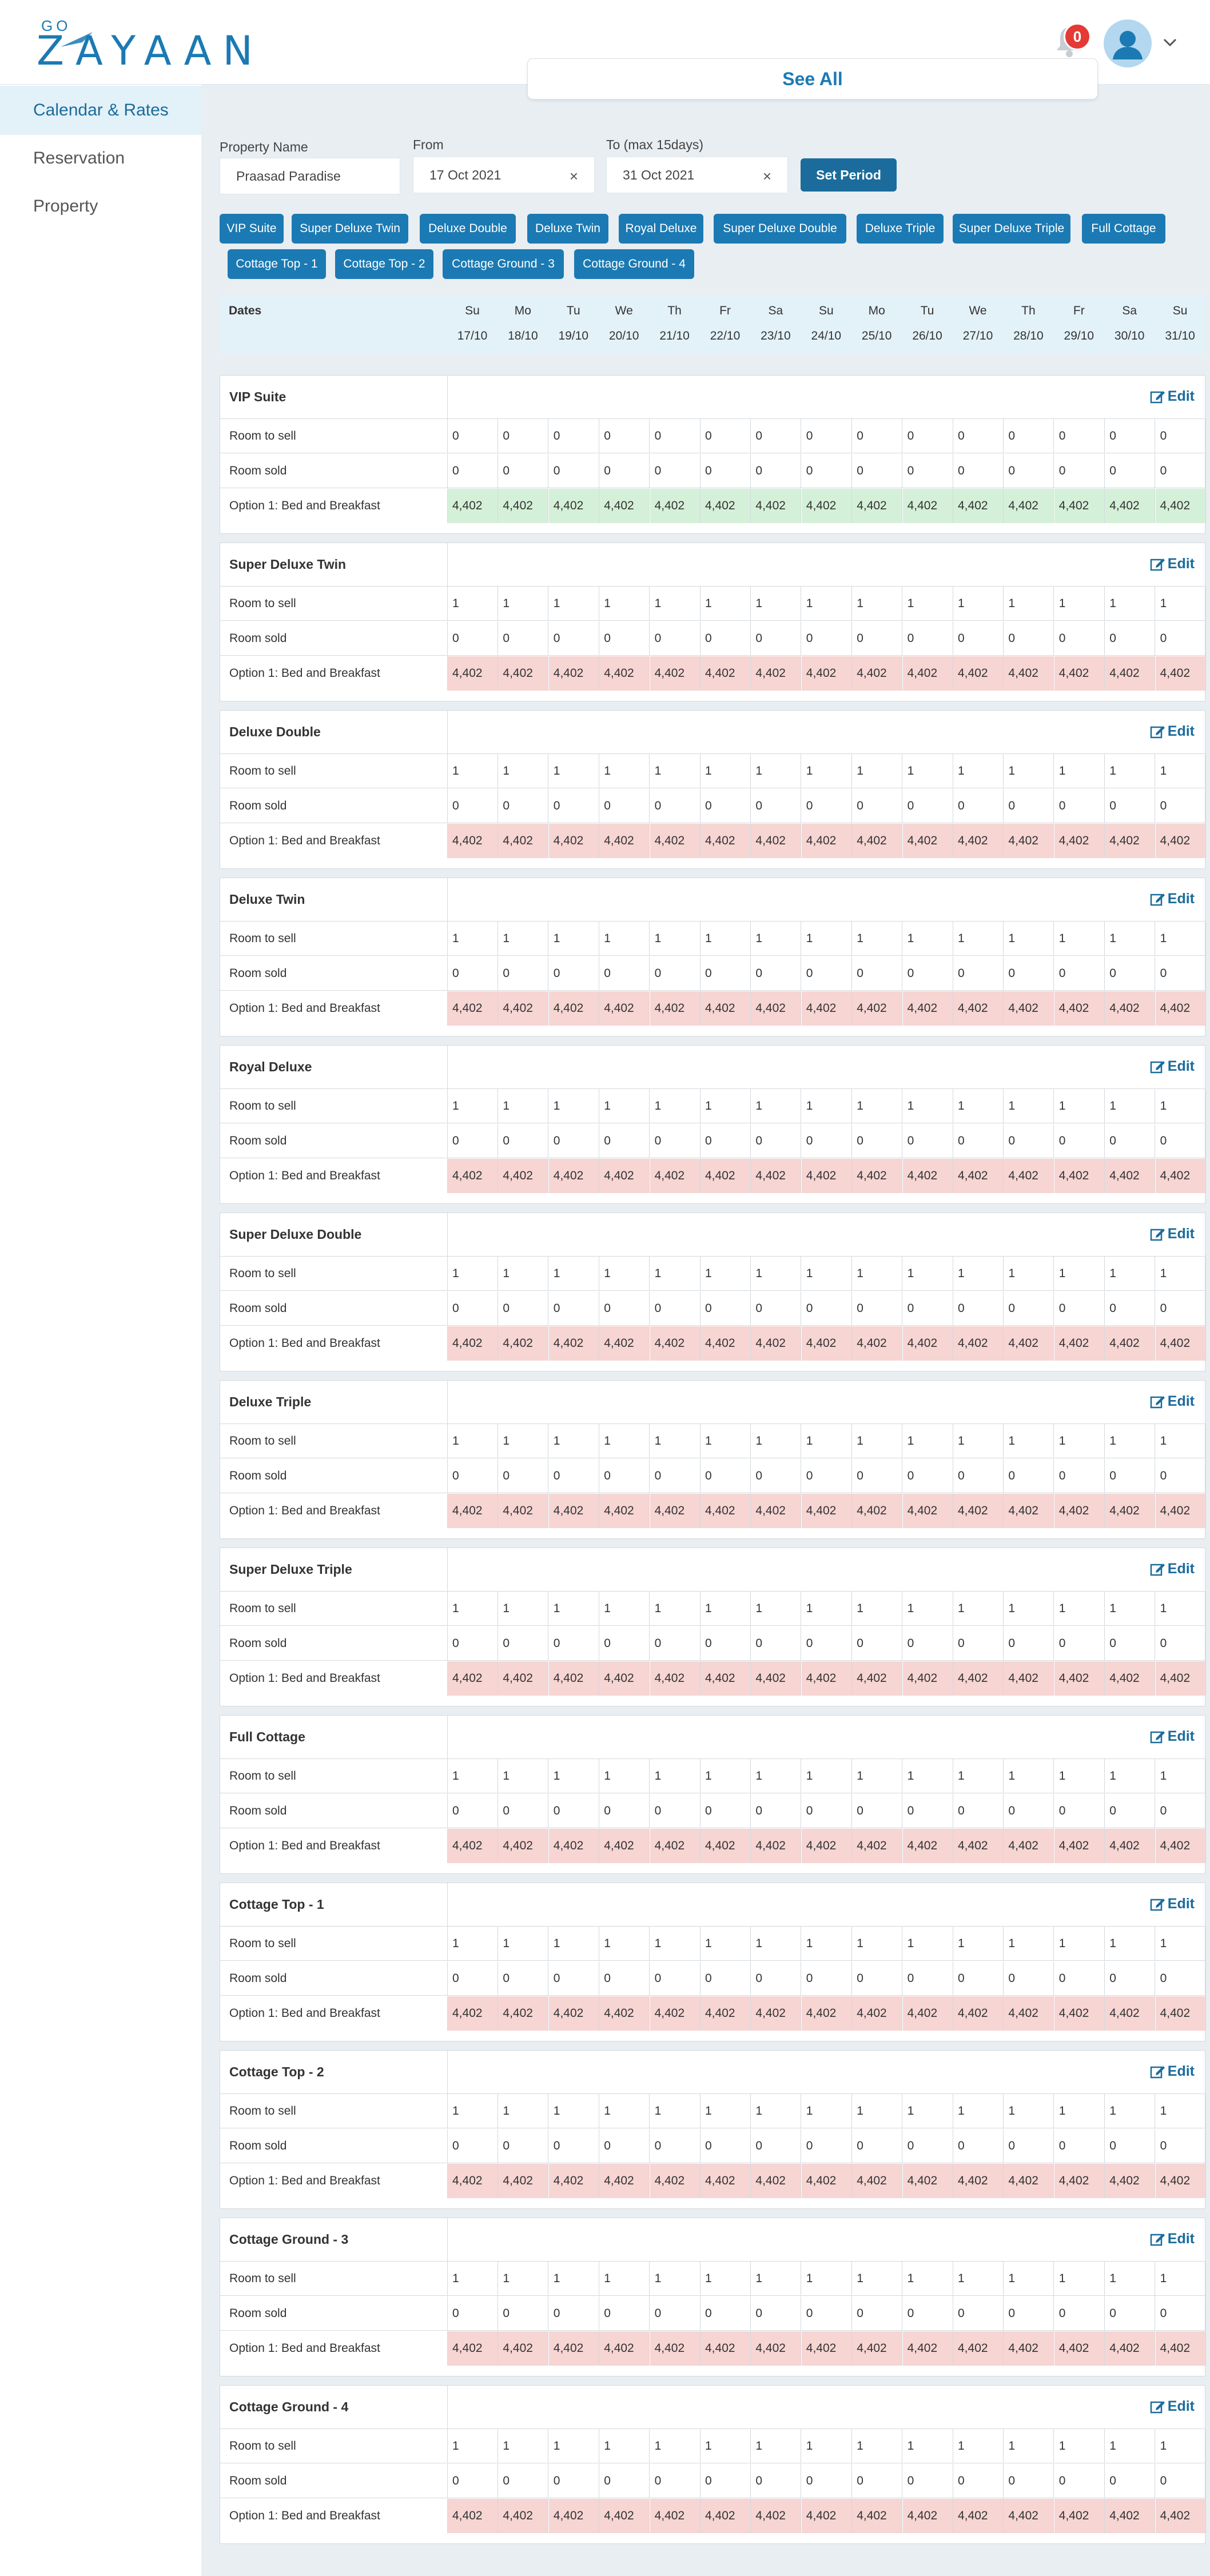 This screenshot has width=1210, height=2576. I want to click on chip-super-deluxe-double: Super Deluxe Double, so click(780, 229).